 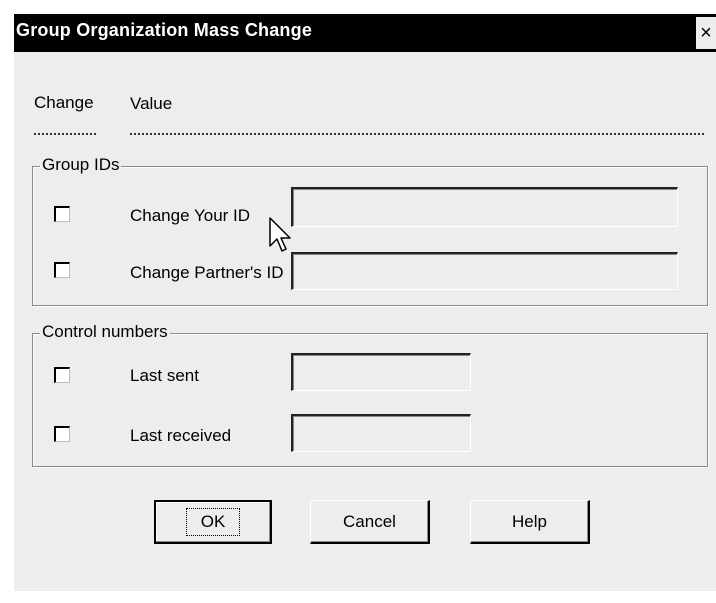 I want to click on last-sent-checkbox, so click(x=62, y=375).